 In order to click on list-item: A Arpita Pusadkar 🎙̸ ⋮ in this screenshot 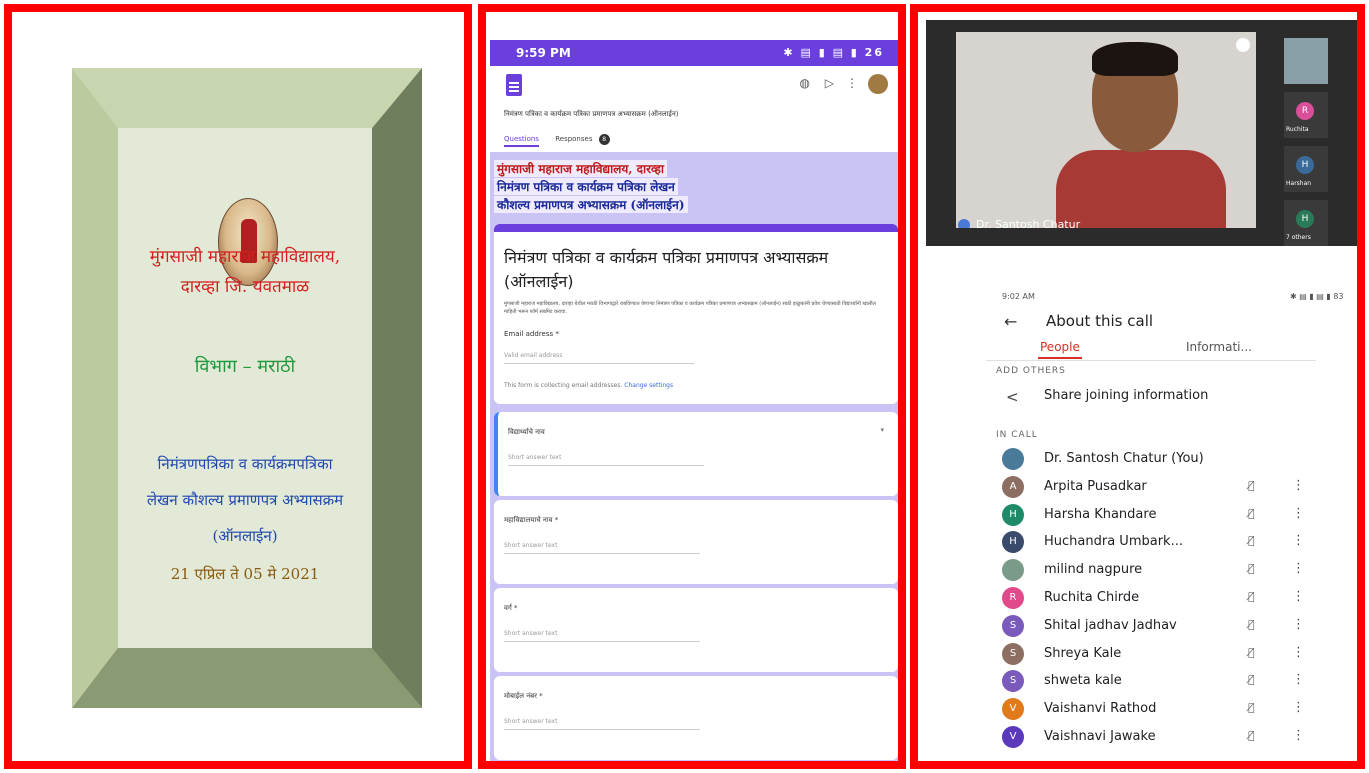, I will do `click(1165, 488)`.